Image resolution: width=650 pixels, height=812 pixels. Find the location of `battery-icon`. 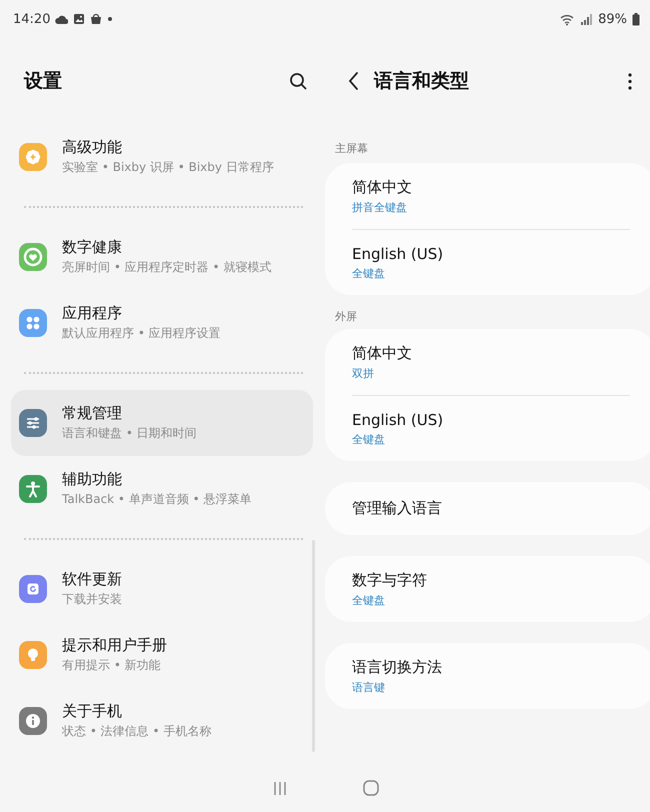

battery-icon is located at coordinates (636, 19).